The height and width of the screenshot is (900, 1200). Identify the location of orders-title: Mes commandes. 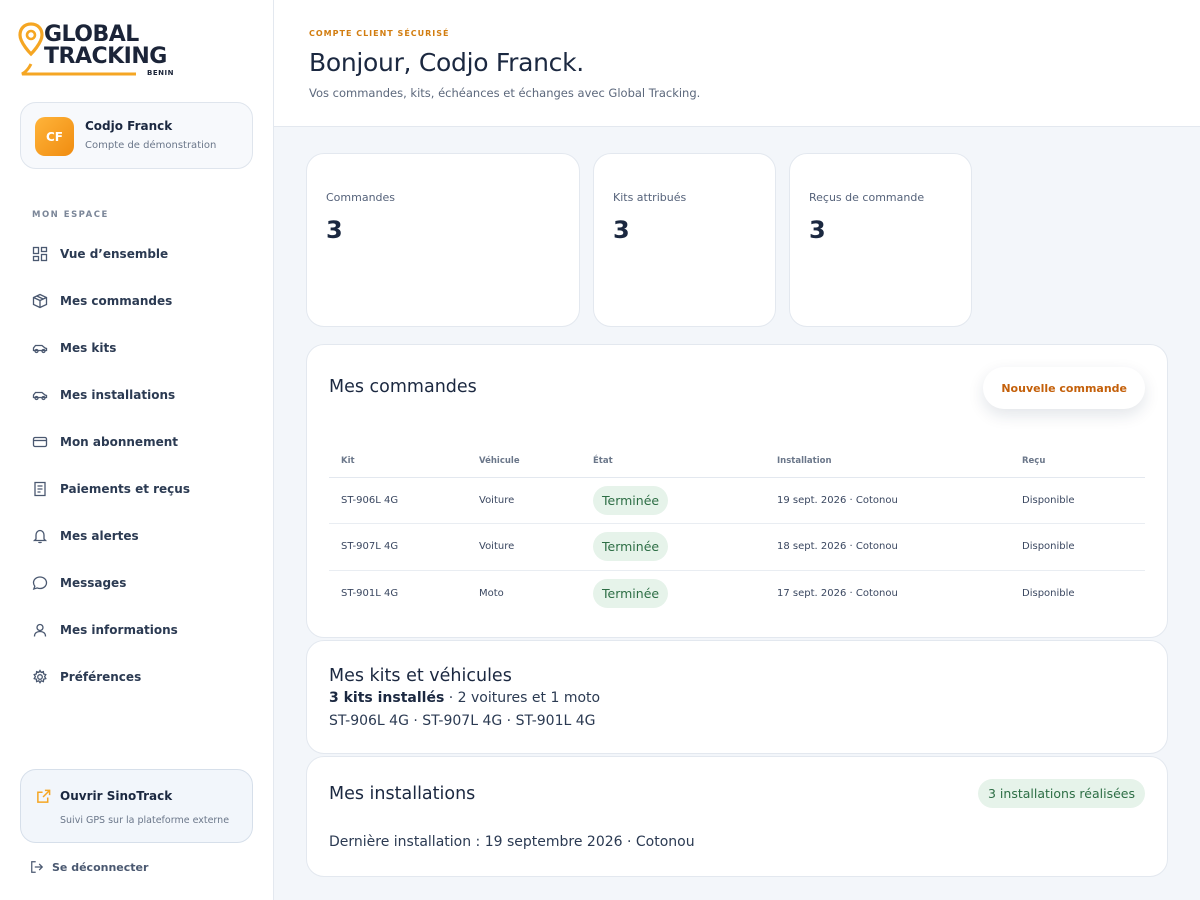
(403, 387).